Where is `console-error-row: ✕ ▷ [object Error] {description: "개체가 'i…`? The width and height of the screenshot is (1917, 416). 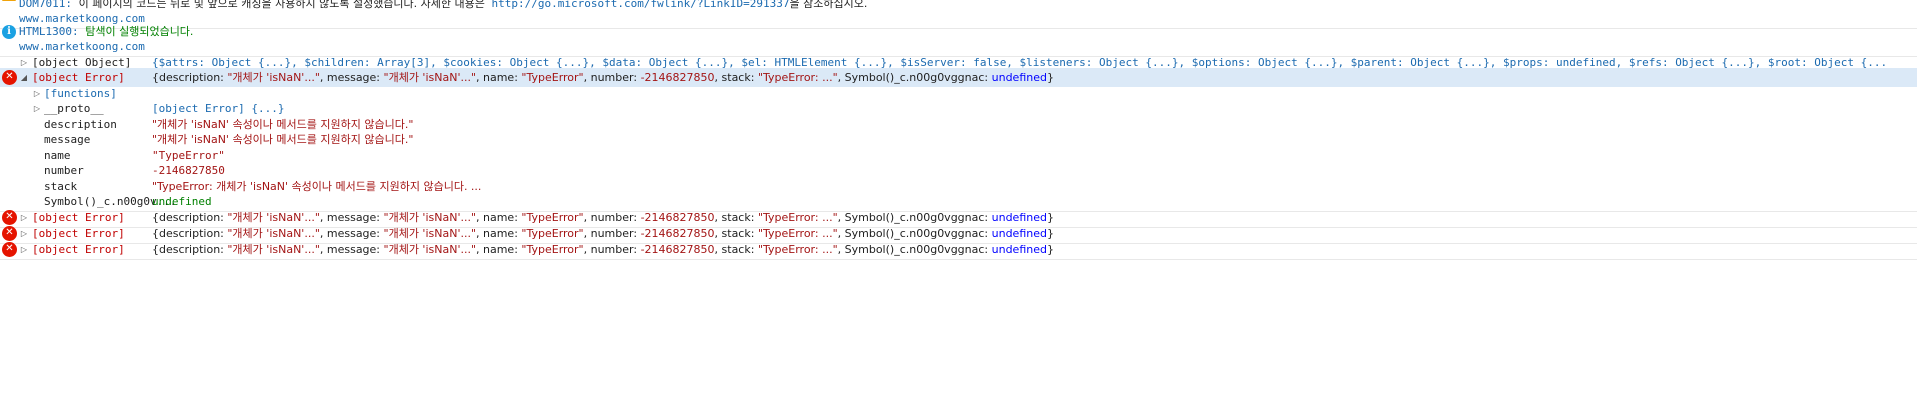
console-error-row: ✕ ▷ [object Error] {description: "개체가 'i… is located at coordinates (958, 250).